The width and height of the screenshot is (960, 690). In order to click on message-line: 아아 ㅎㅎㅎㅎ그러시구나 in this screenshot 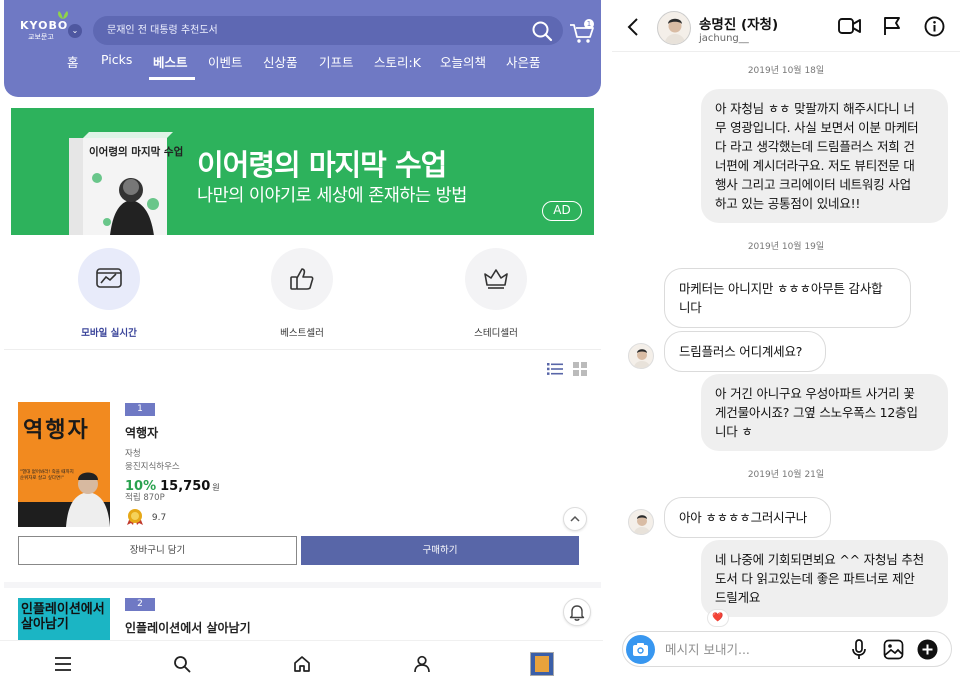, I will do `click(743, 517)`.